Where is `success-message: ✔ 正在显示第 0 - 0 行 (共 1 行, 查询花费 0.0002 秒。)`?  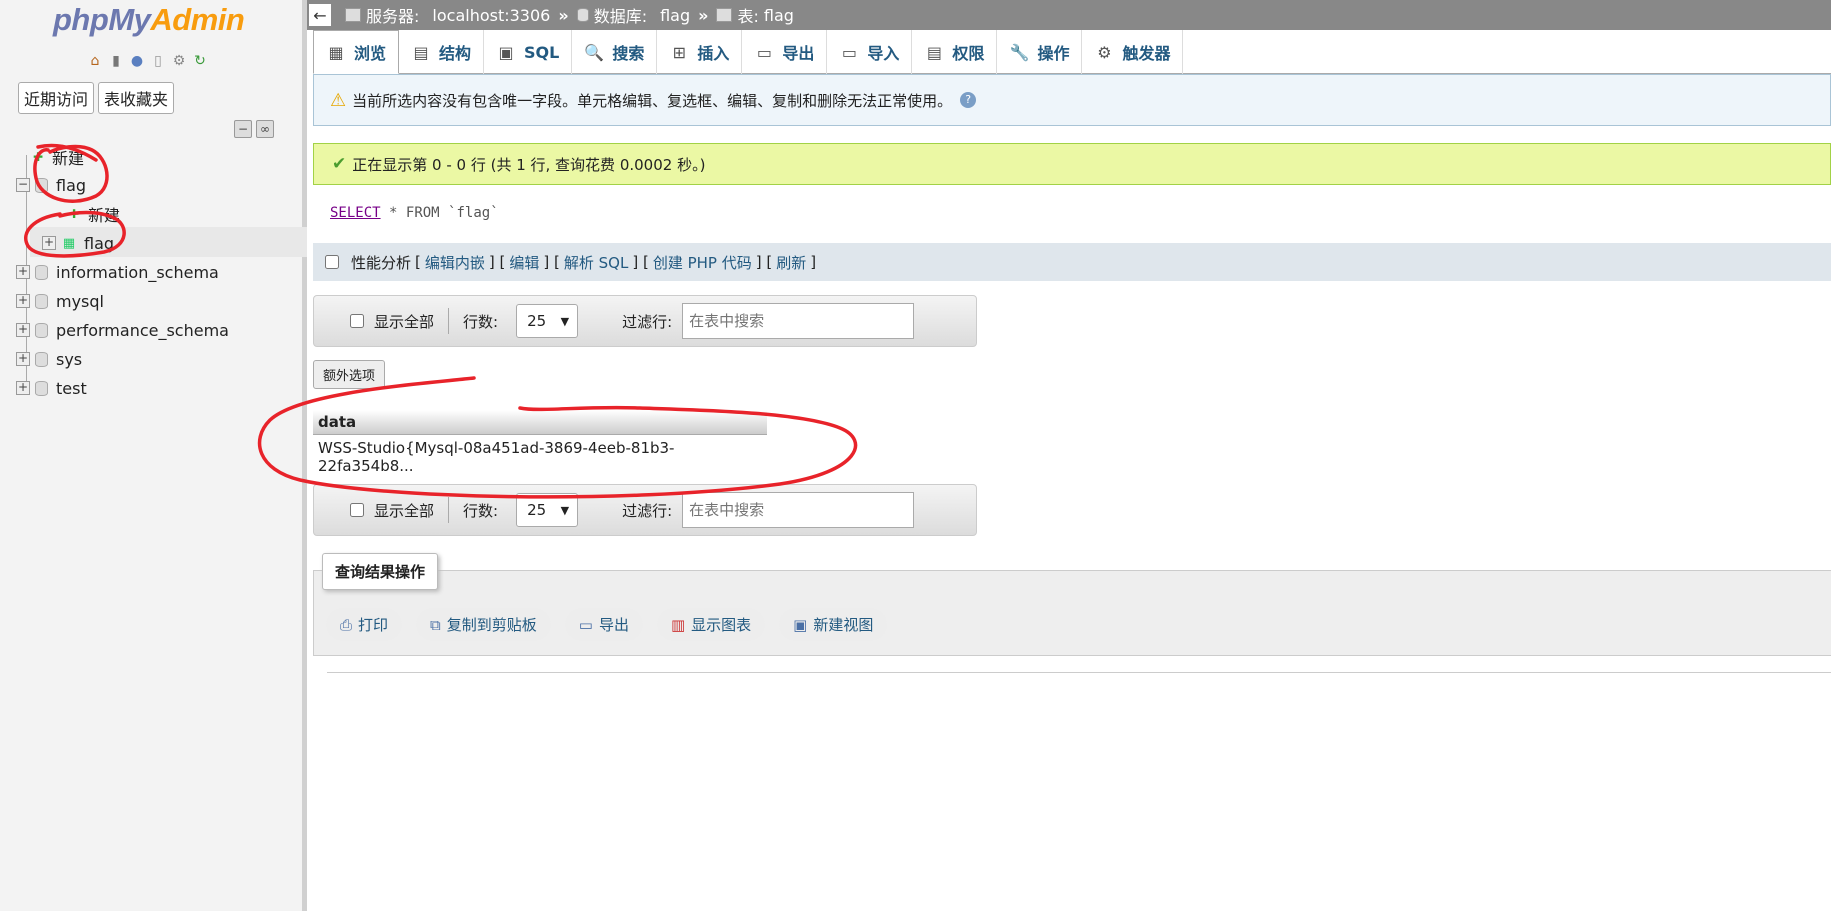
success-message: ✔ 正在显示第 0 - 0 行 (共 1 行, 查询花费 0.0002 秒。) is located at coordinates (1072, 164).